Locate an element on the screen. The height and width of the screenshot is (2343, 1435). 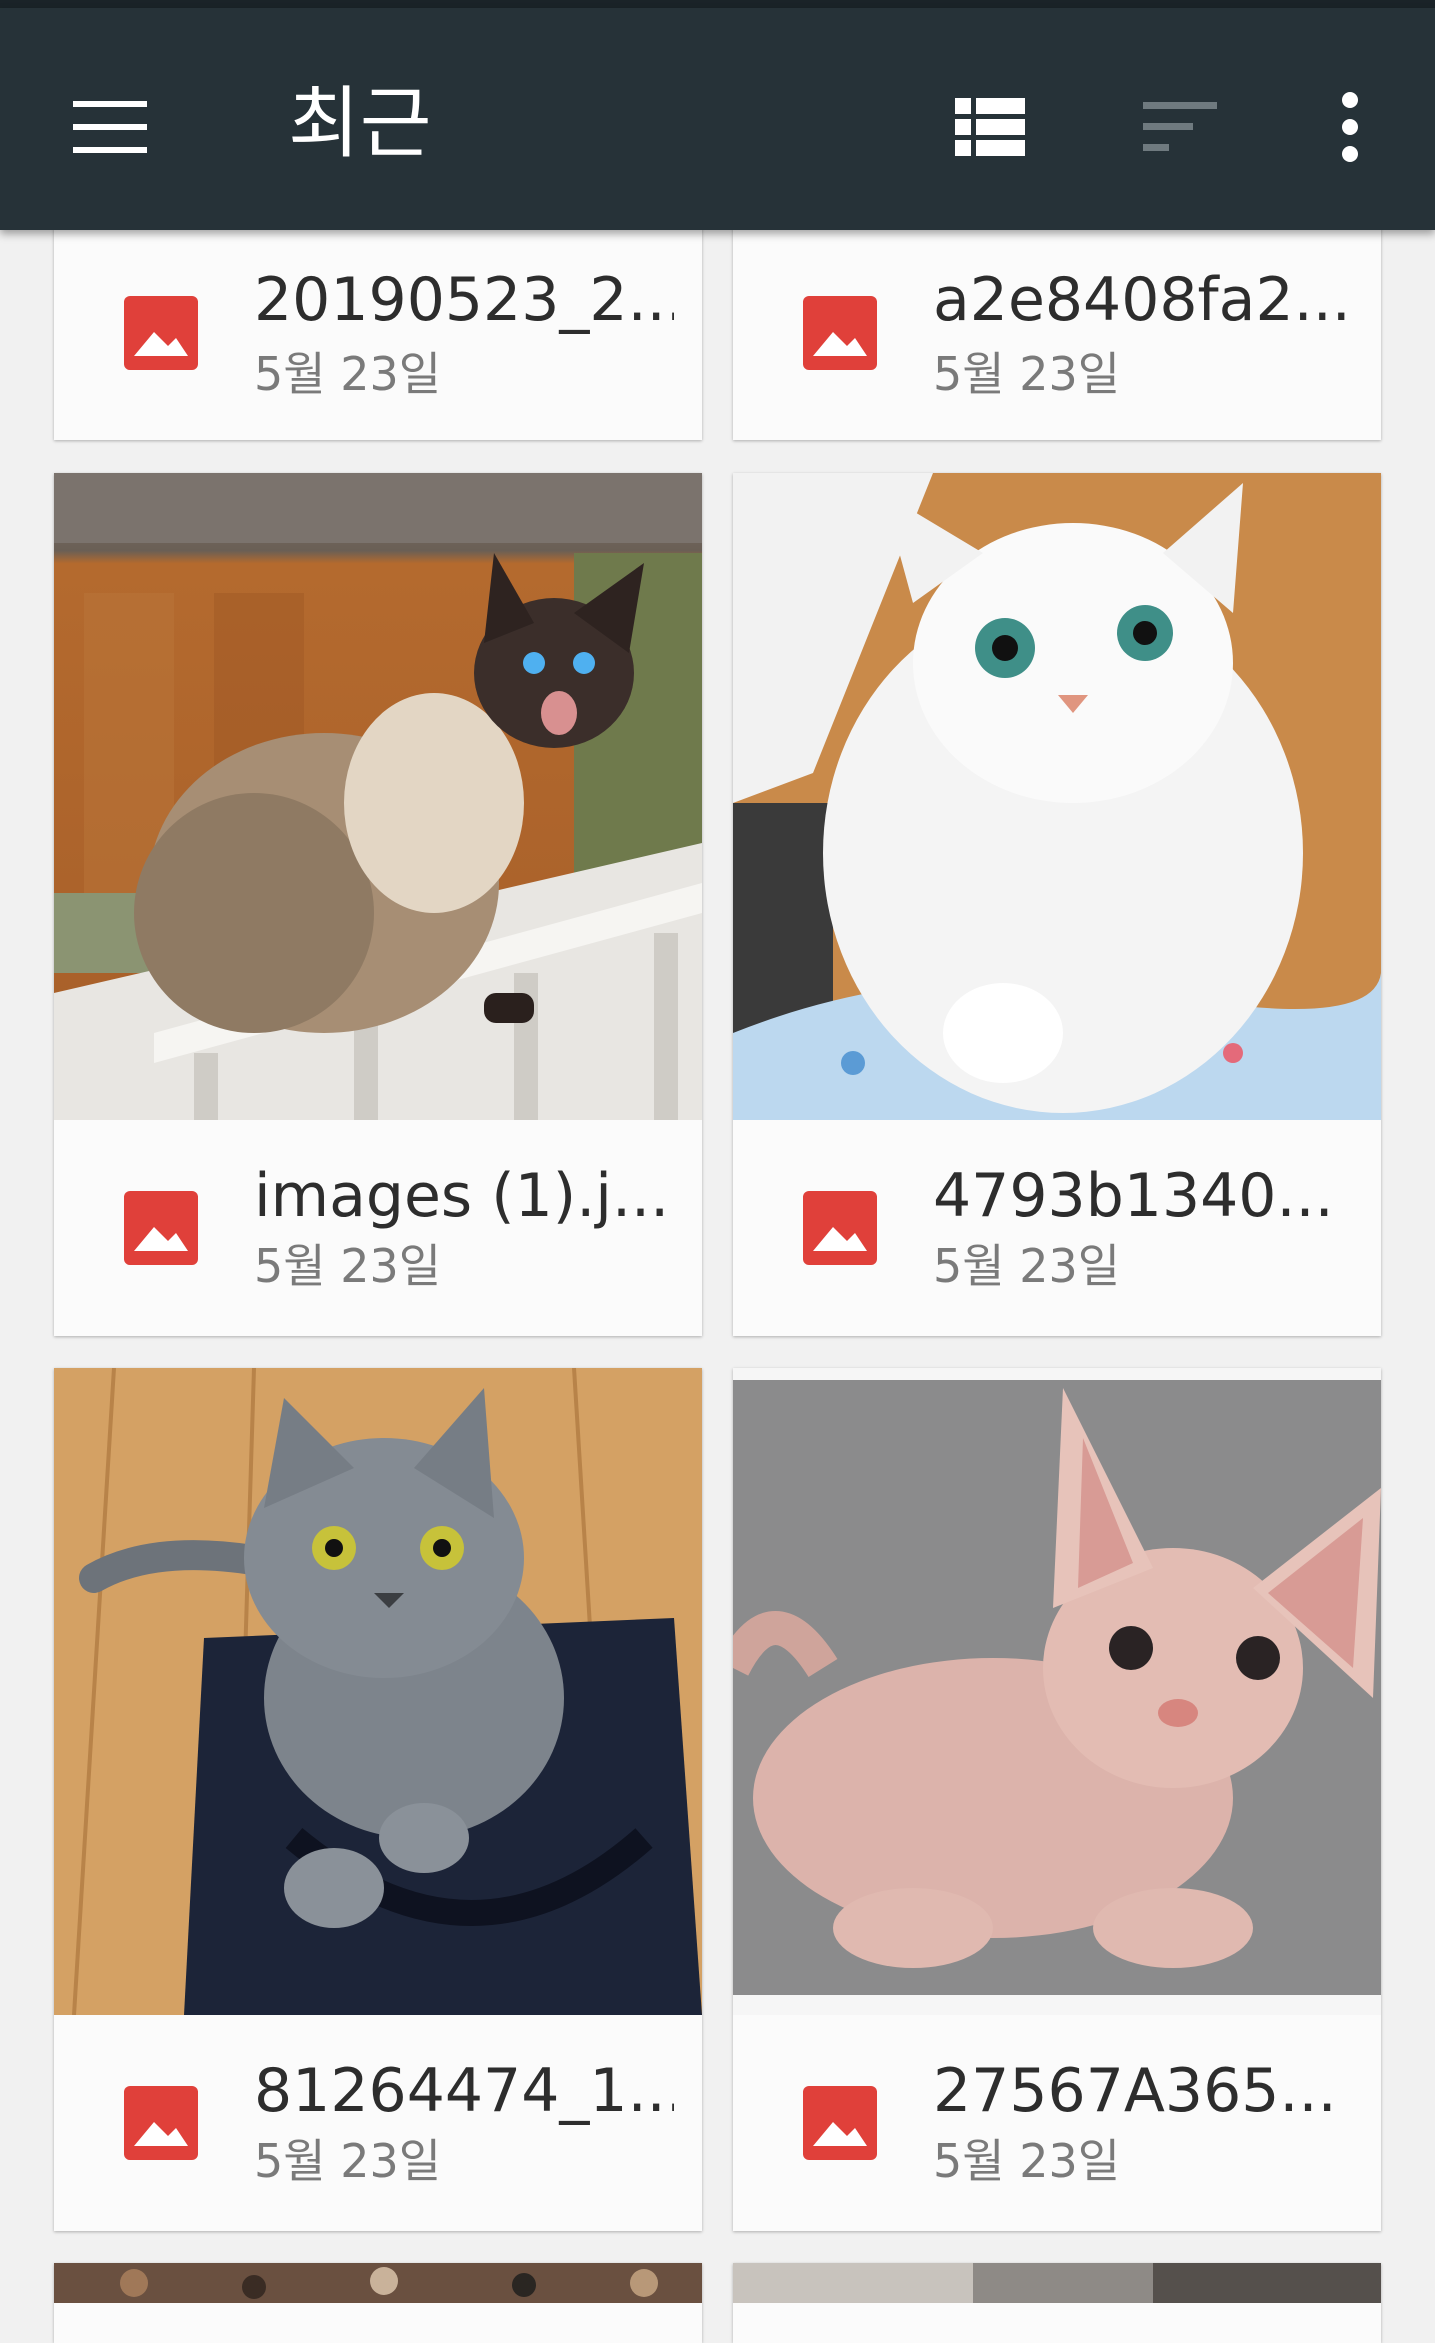
thumbnail-sphynx-cat is located at coordinates (1057, 1691).